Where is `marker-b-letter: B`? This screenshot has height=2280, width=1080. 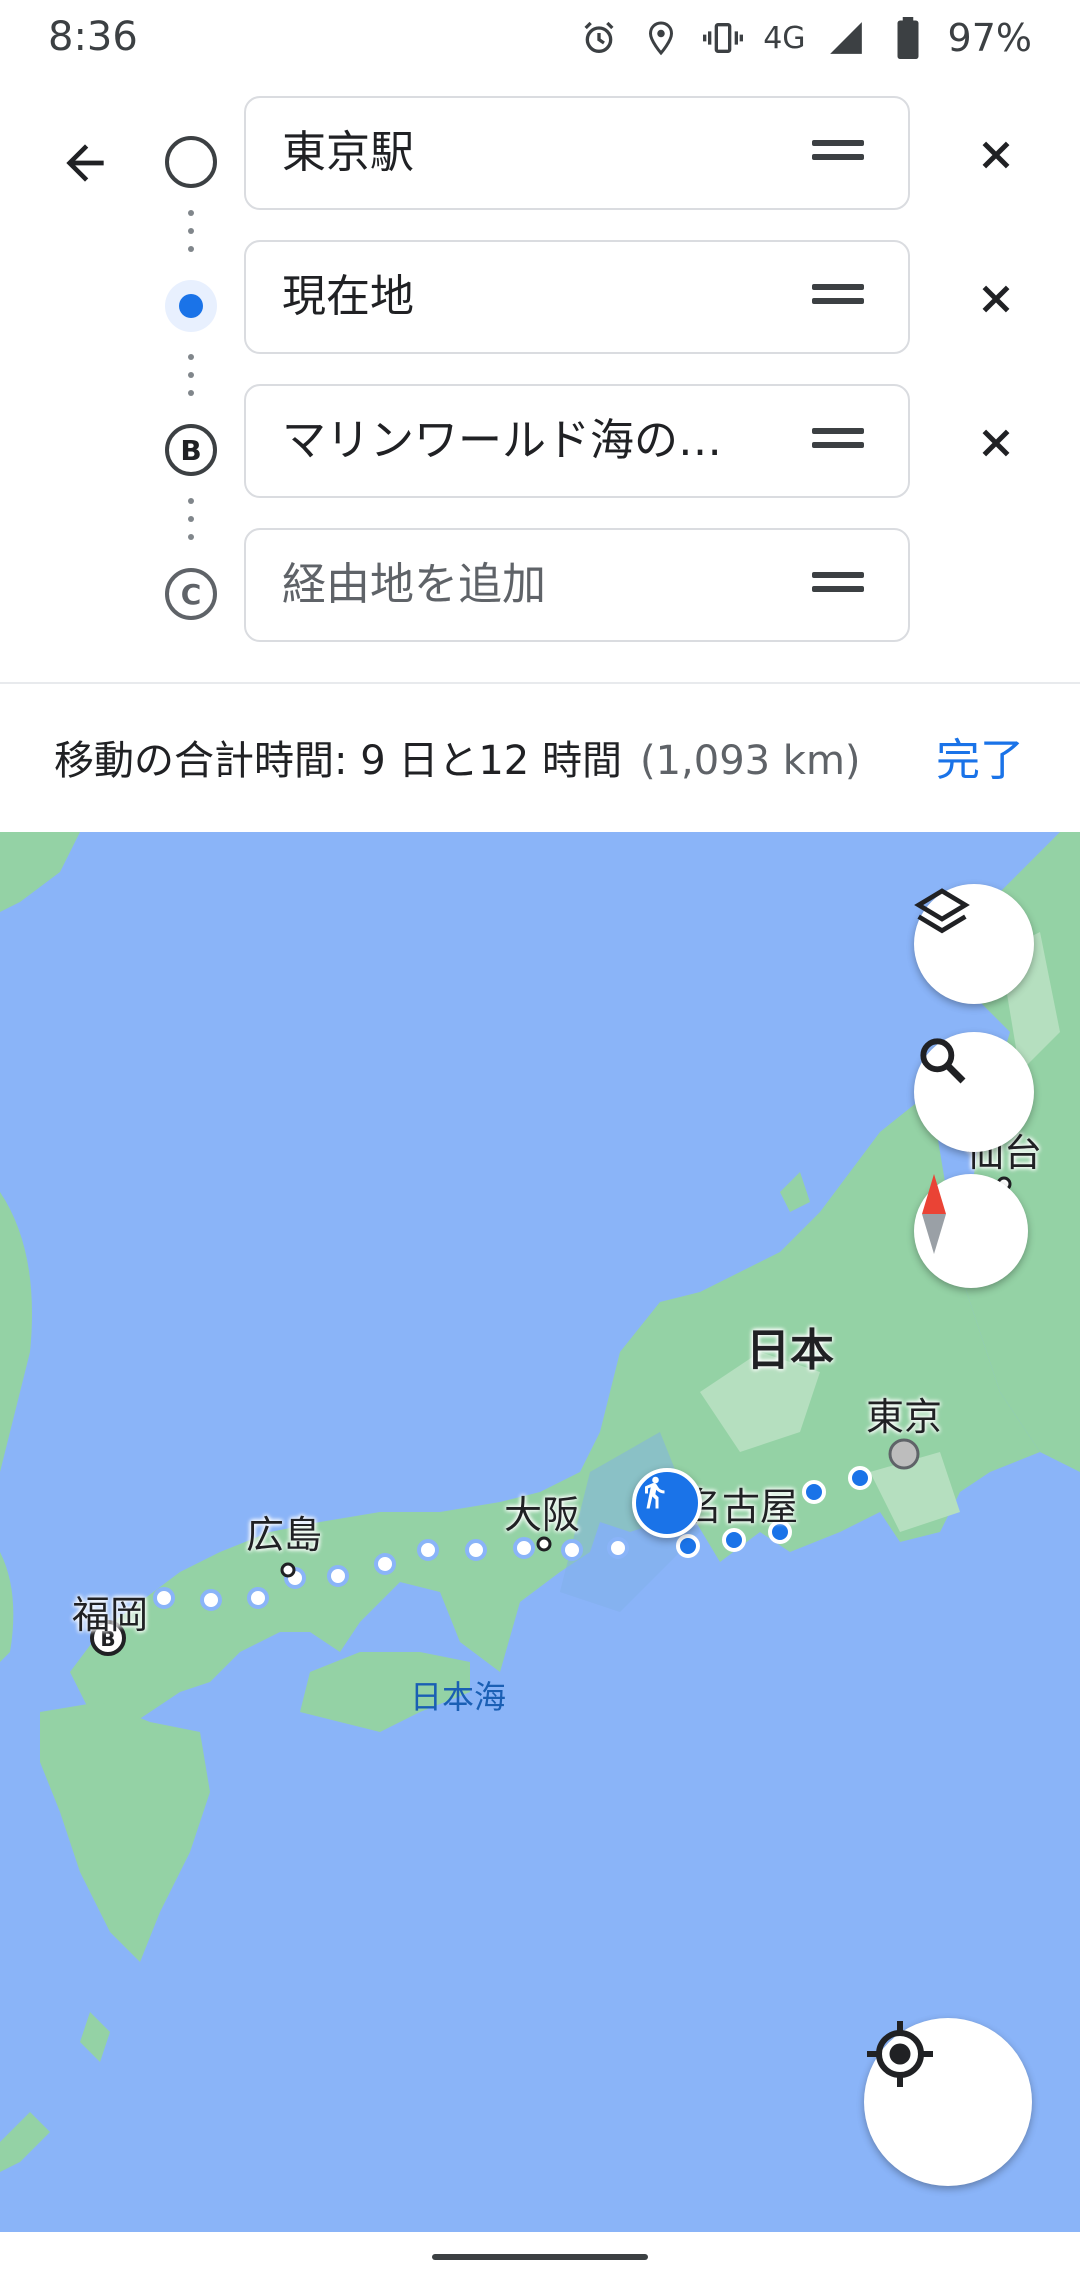
marker-b-letter: B is located at coordinates (190, 450).